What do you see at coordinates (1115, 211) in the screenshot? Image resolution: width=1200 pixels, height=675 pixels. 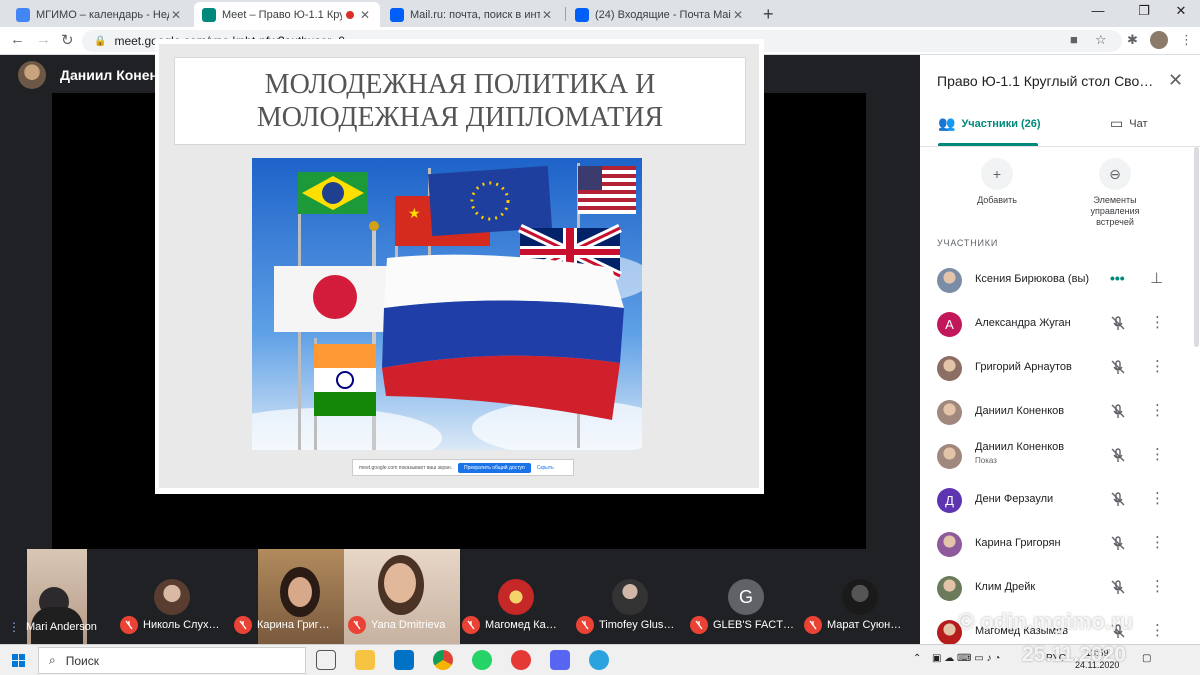 I see `meeting-controls-label: управления` at bounding box center [1115, 211].